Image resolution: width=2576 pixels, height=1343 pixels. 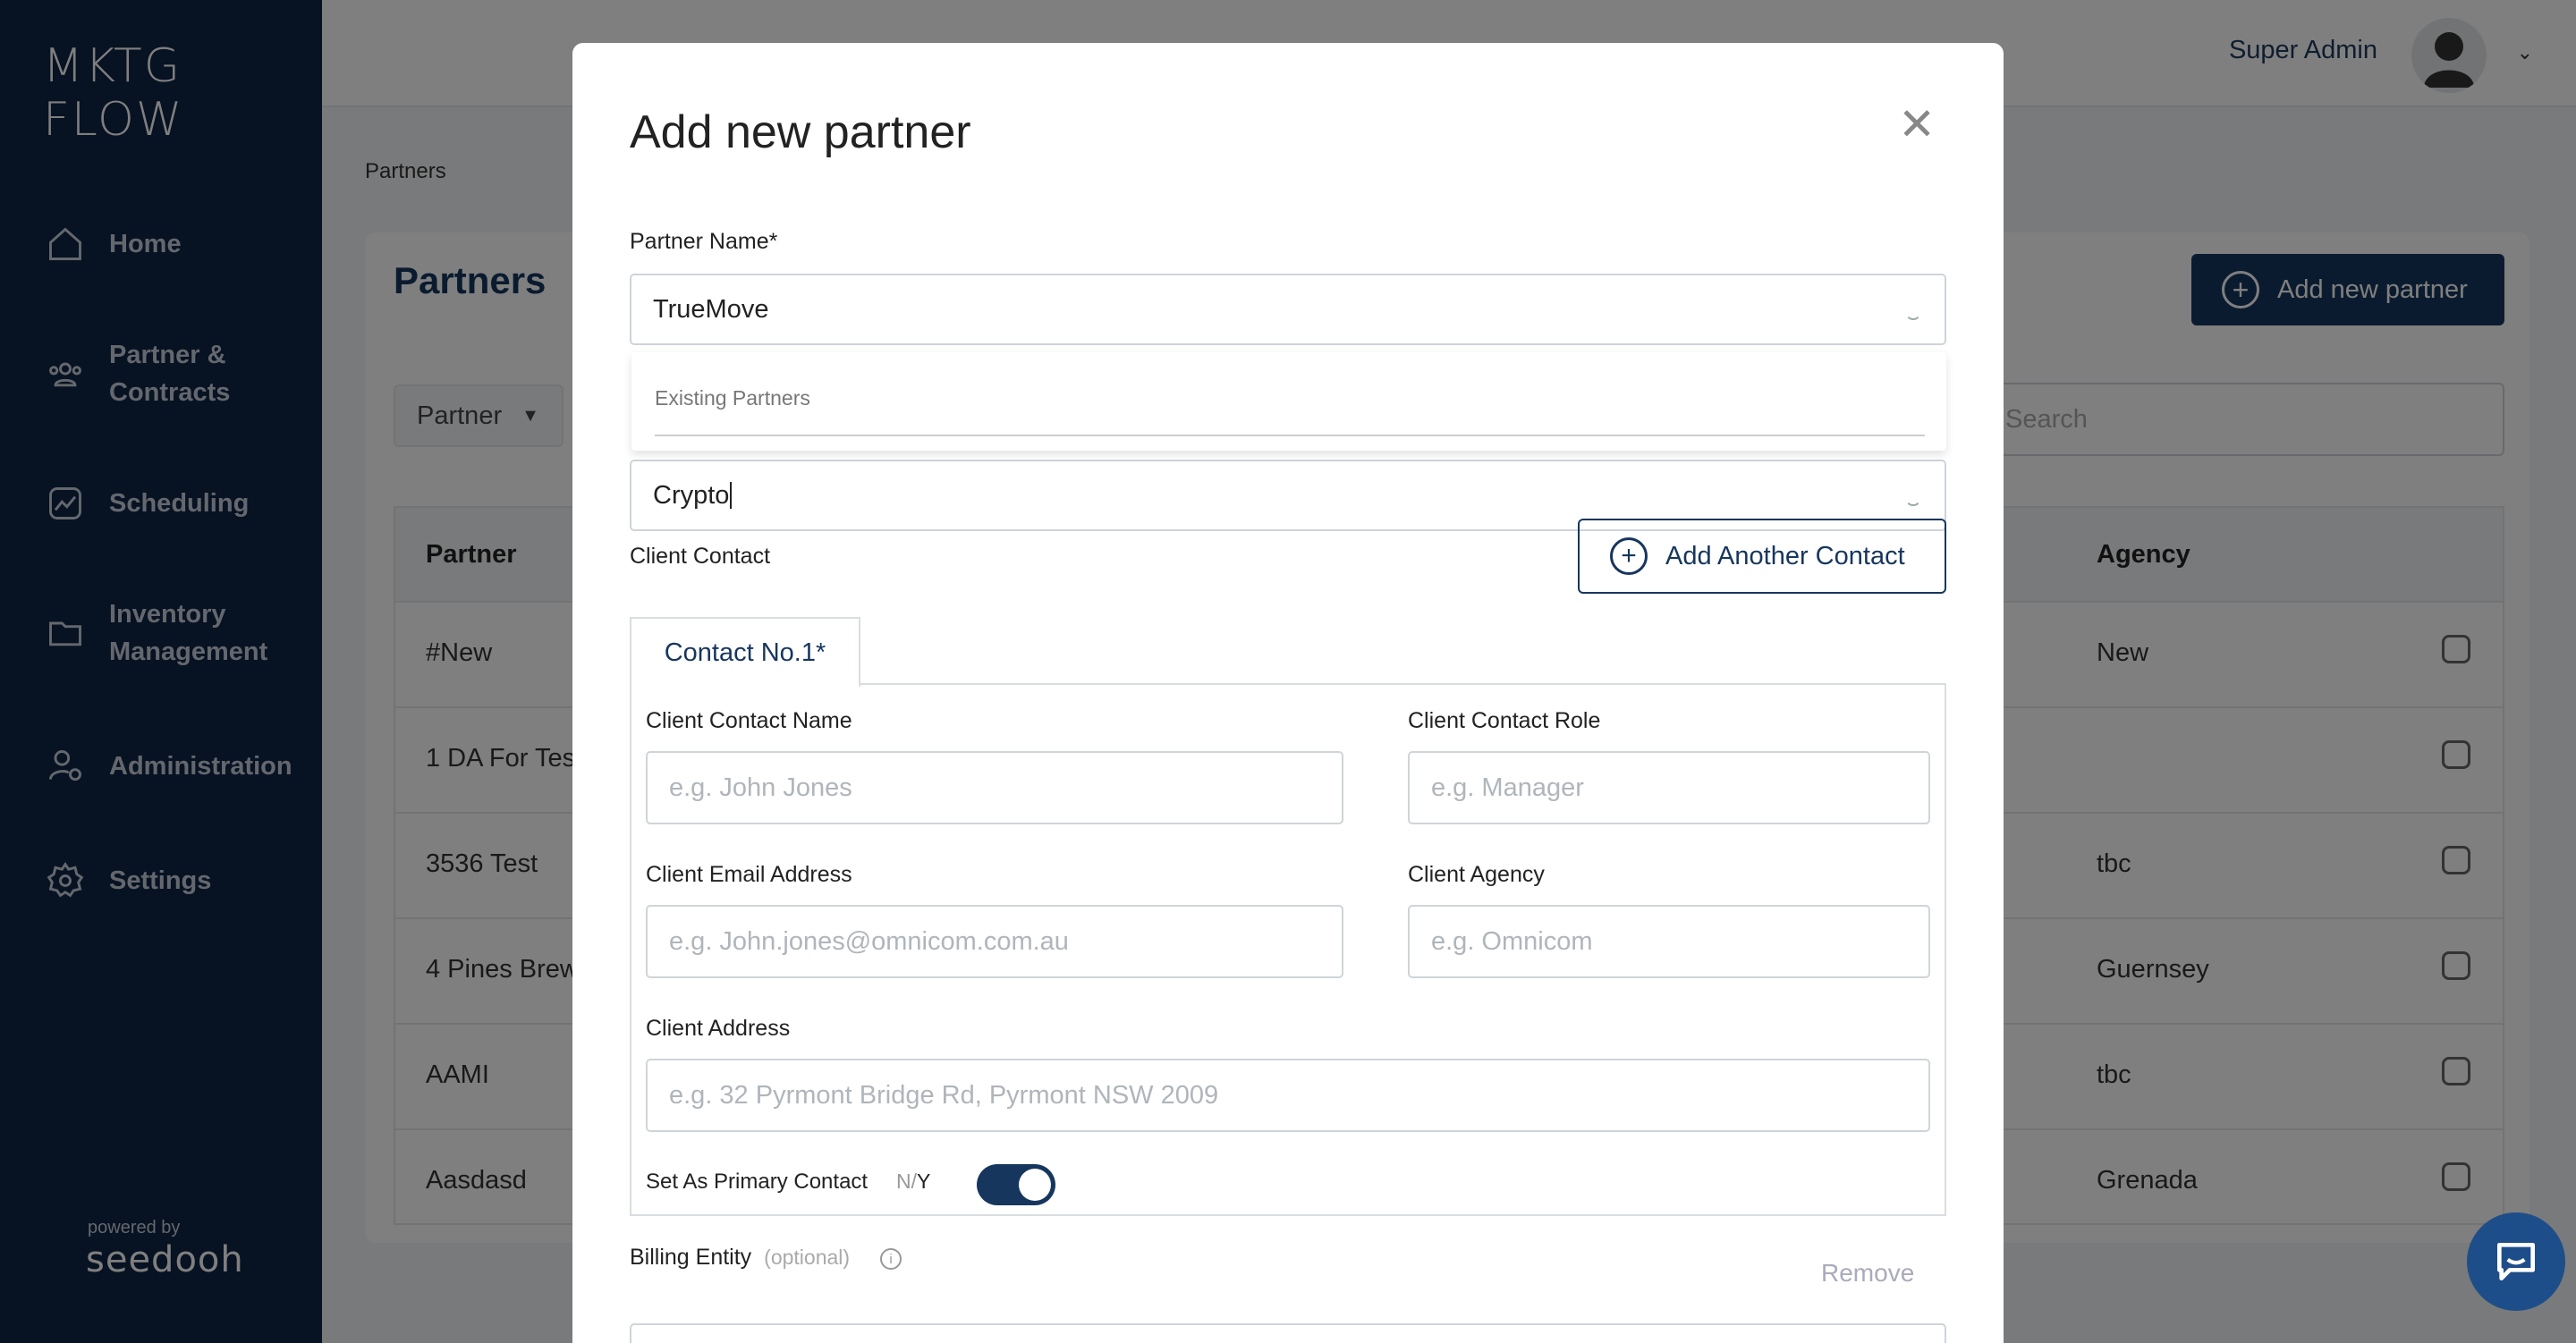 What do you see at coordinates (1476, 874) in the screenshot?
I see `agency-label: Client Agency` at bounding box center [1476, 874].